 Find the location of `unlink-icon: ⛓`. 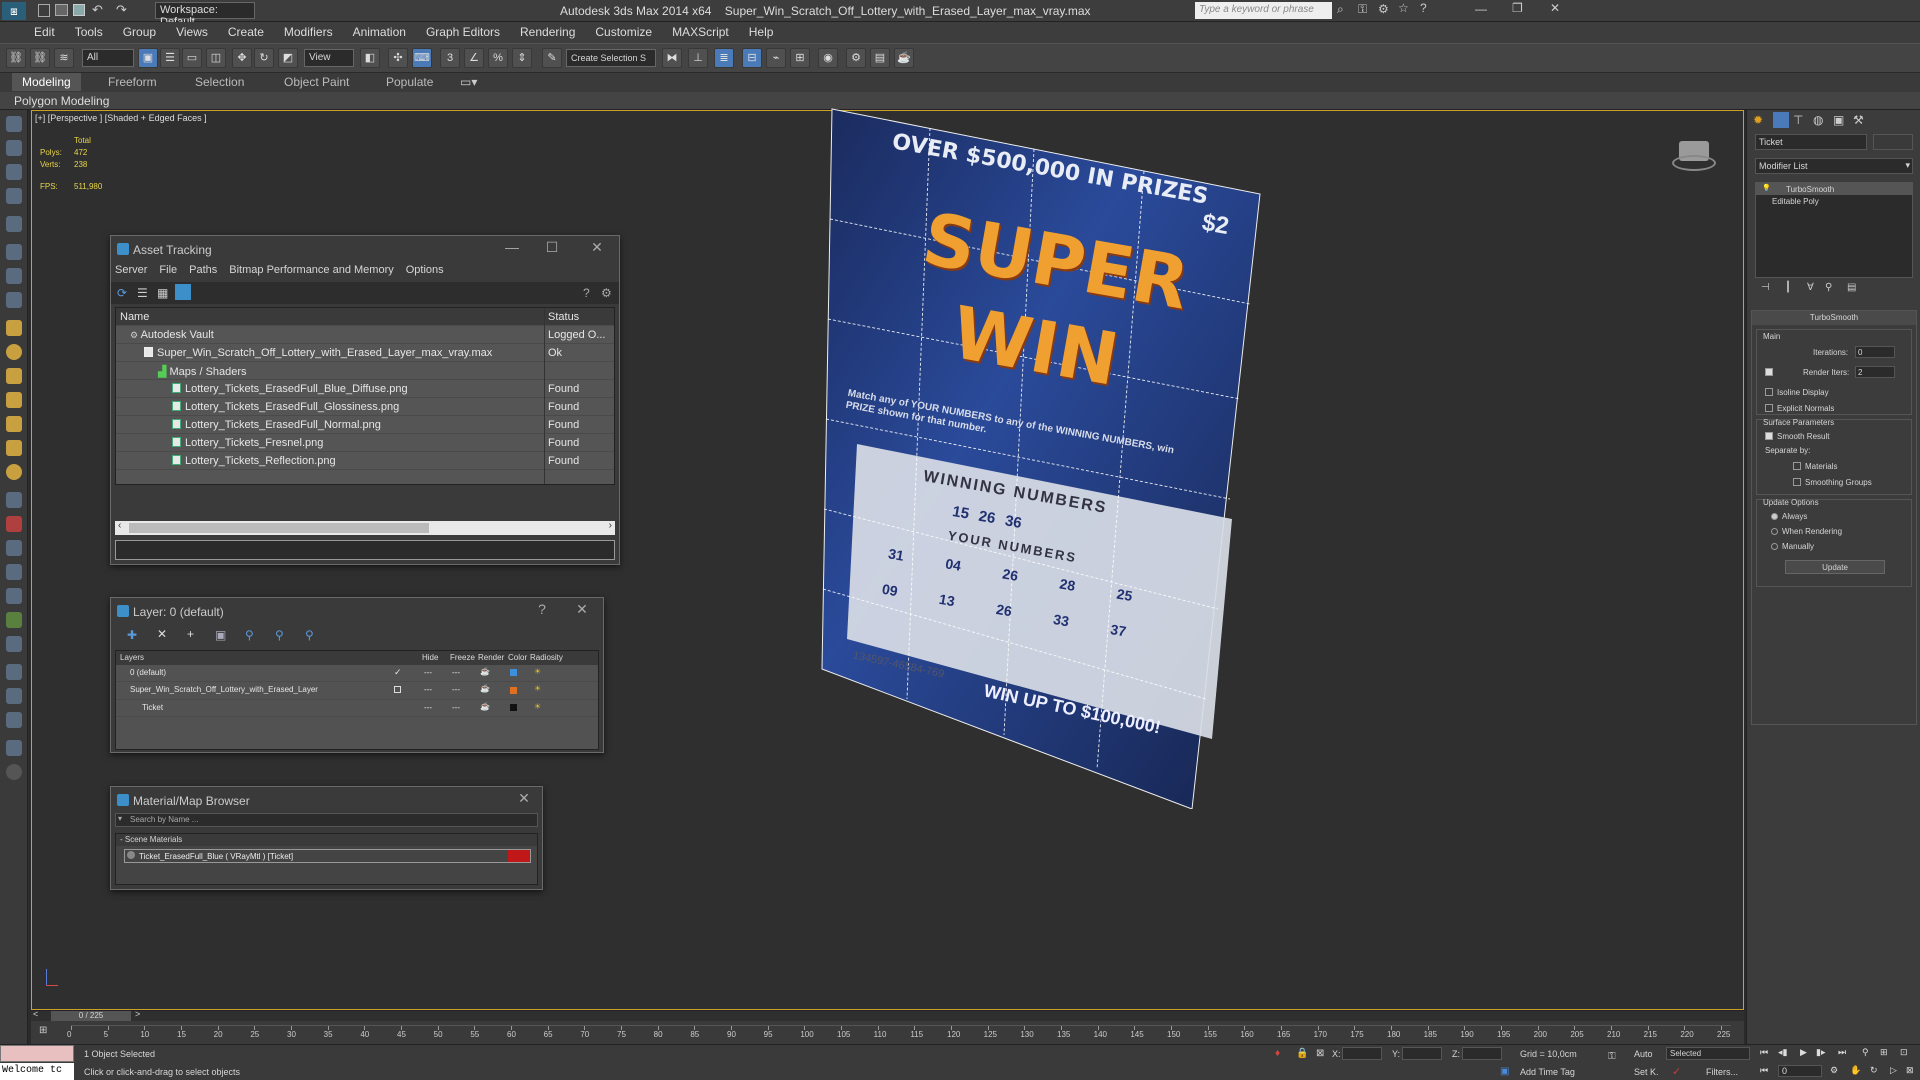

unlink-icon: ⛓ is located at coordinates (40, 58).